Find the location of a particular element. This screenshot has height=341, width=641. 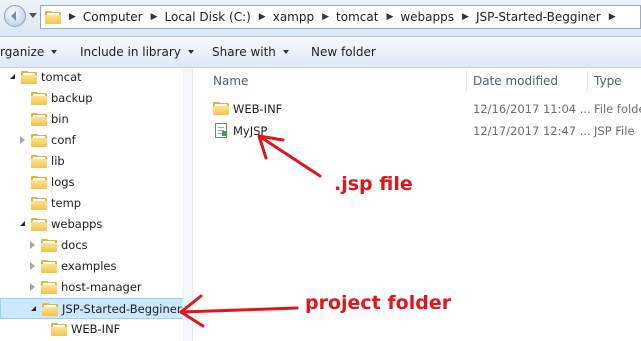

sidebar-item-label: examples is located at coordinates (89, 266).